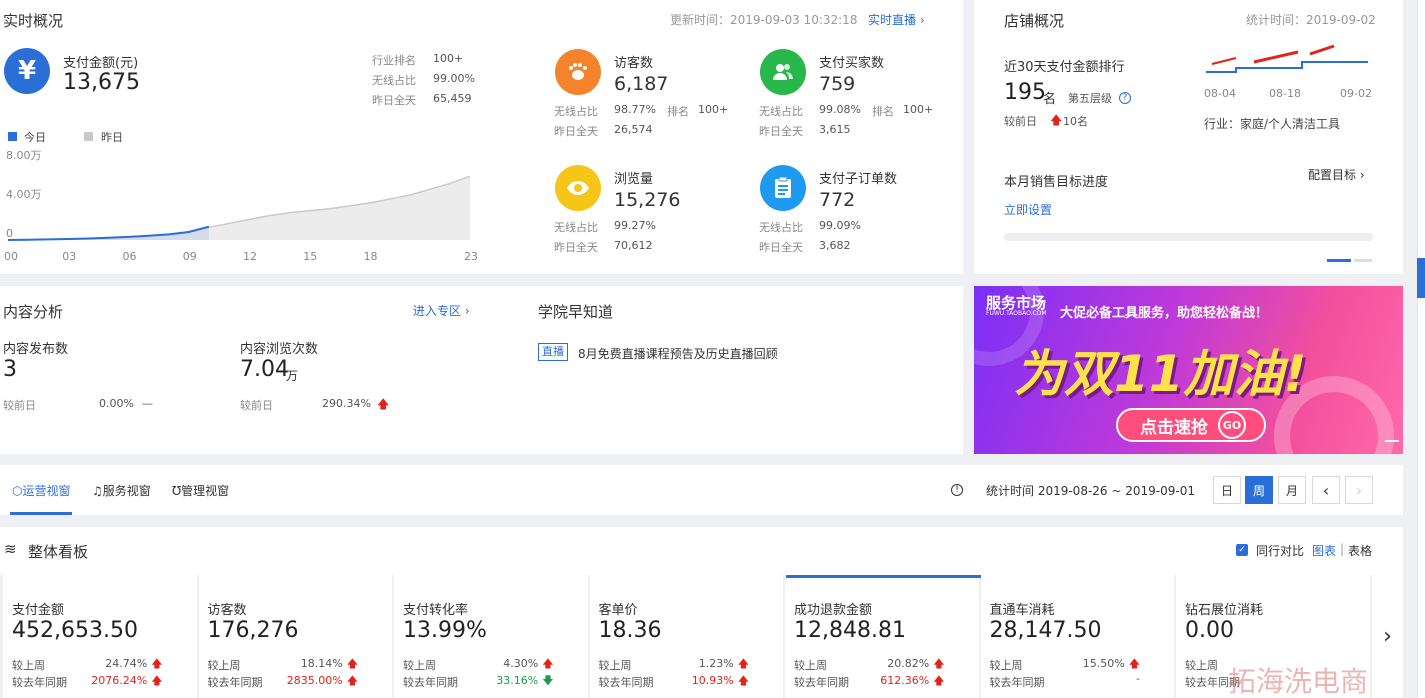  What do you see at coordinates (1125, 98) in the screenshot?
I see `help-icon: ?` at bounding box center [1125, 98].